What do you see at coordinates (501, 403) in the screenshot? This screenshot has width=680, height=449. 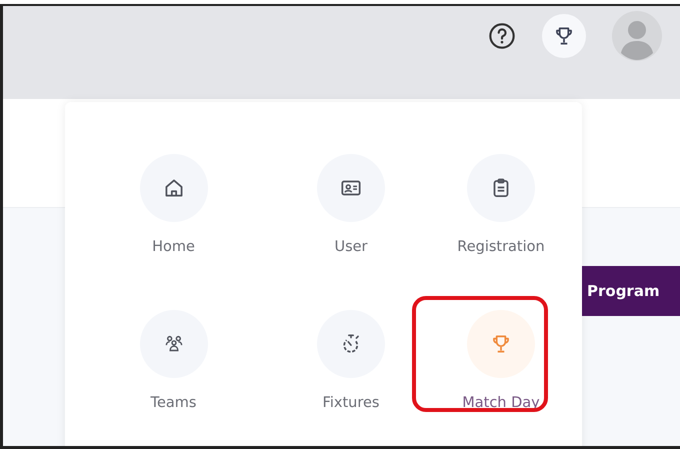 I see `menu-item-label: Match Day` at bounding box center [501, 403].